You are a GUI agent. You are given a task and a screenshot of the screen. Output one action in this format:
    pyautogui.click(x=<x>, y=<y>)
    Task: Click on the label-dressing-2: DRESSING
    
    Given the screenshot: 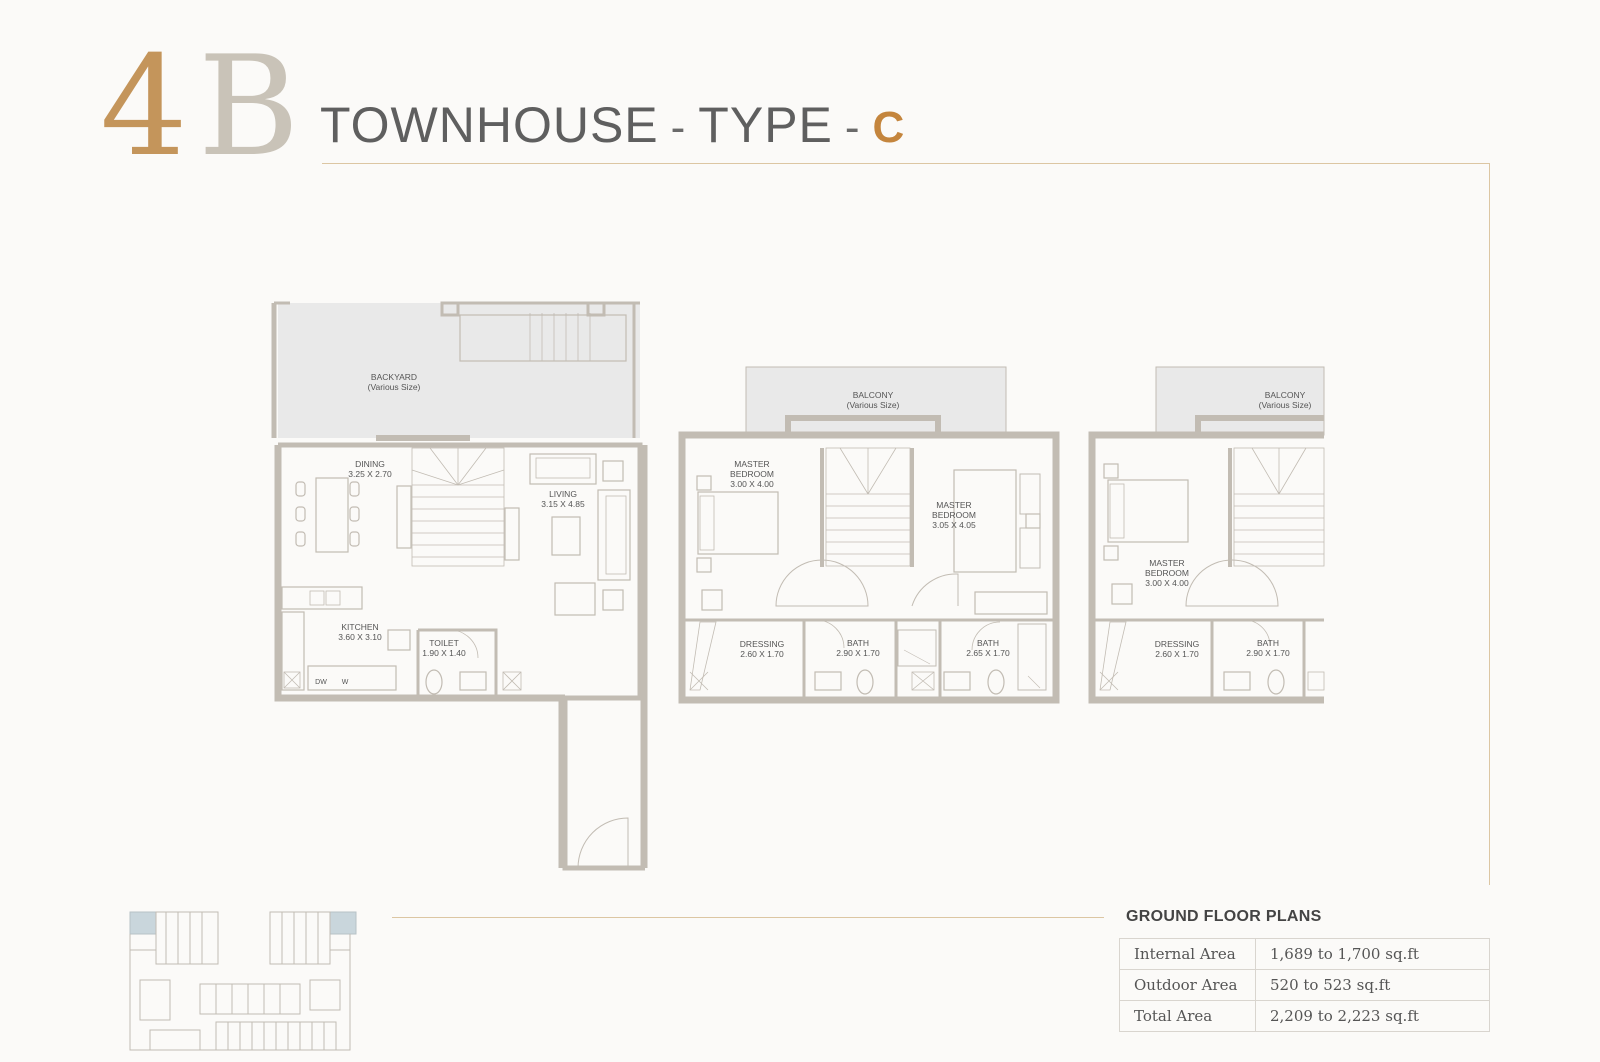 What is the action you would take?
    pyautogui.click(x=1177, y=644)
    